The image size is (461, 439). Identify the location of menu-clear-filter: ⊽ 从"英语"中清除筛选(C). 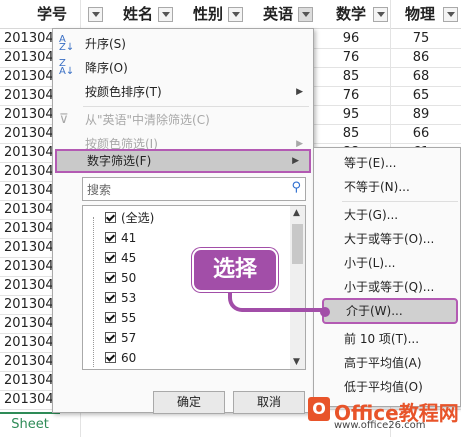
(183, 120).